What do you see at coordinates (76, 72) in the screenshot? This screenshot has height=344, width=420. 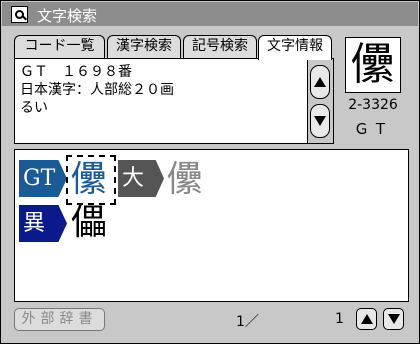 I see `info-line-gt: ＧＴ １６９８番` at bounding box center [76, 72].